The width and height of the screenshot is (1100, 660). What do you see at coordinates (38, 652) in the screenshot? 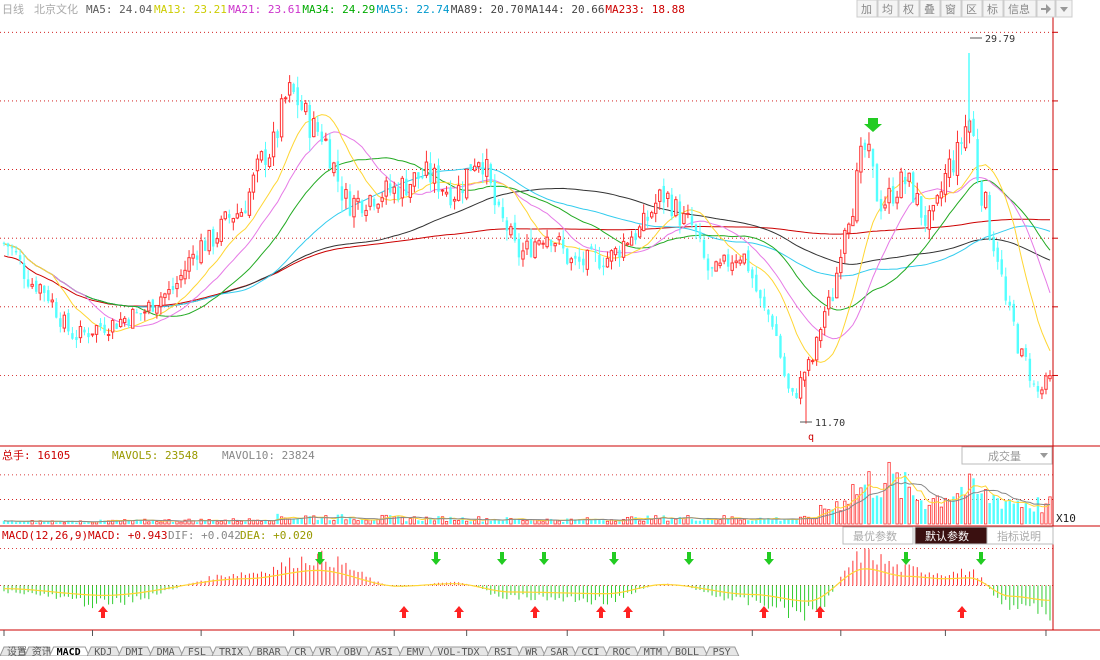
I see `bottom-tab-1: 资讯` at bounding box center [38, 652].